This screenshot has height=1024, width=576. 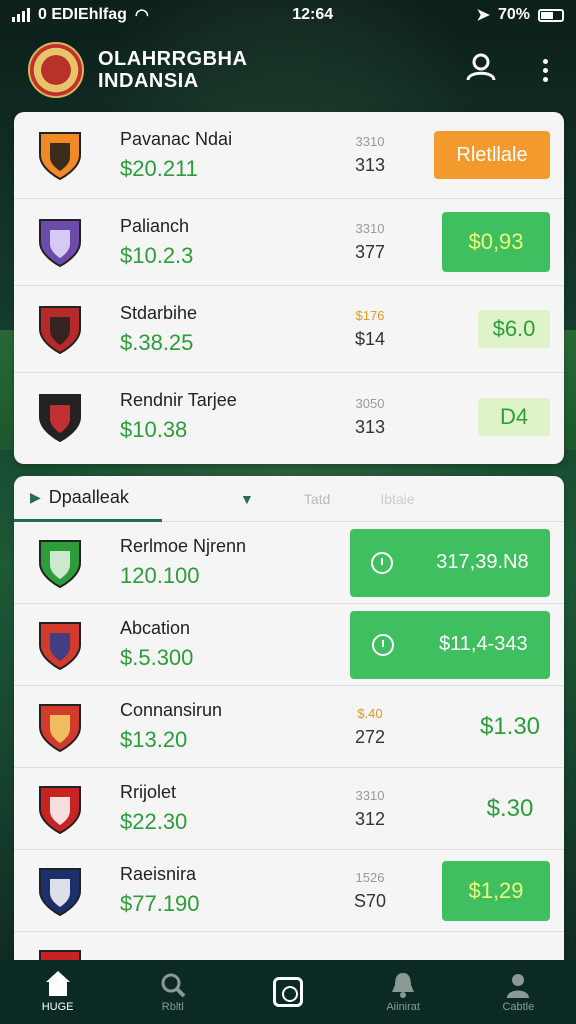 I want to click on app-title: OLAHRRGBHA INDANSIA, so click(x=172, y=70).